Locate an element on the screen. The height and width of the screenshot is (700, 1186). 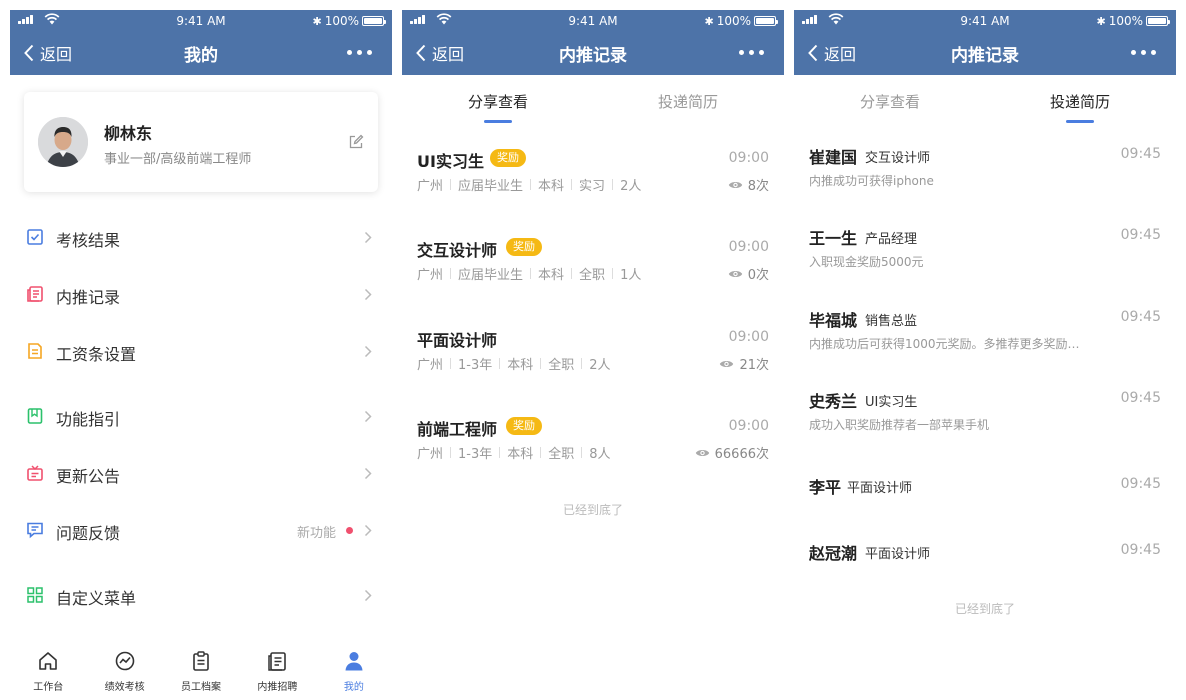
candidate-position: 平面设计师 is located at coordinates (880, 488).